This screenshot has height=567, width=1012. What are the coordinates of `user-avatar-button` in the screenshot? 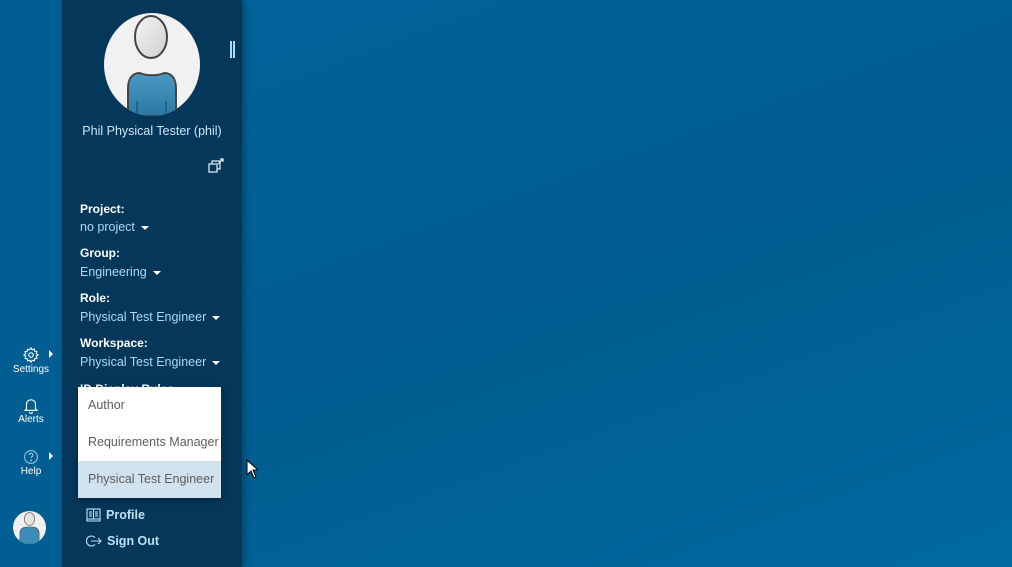 It's located at (29, 527).